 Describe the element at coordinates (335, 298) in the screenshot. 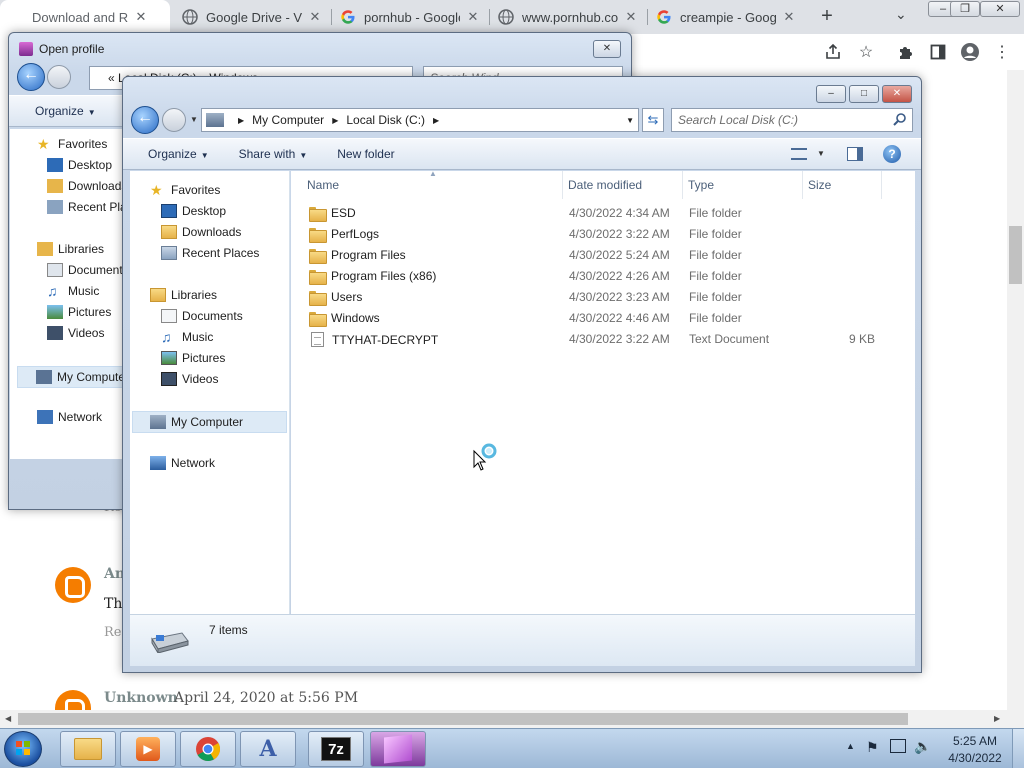

I see `file-name: Users` at that location.